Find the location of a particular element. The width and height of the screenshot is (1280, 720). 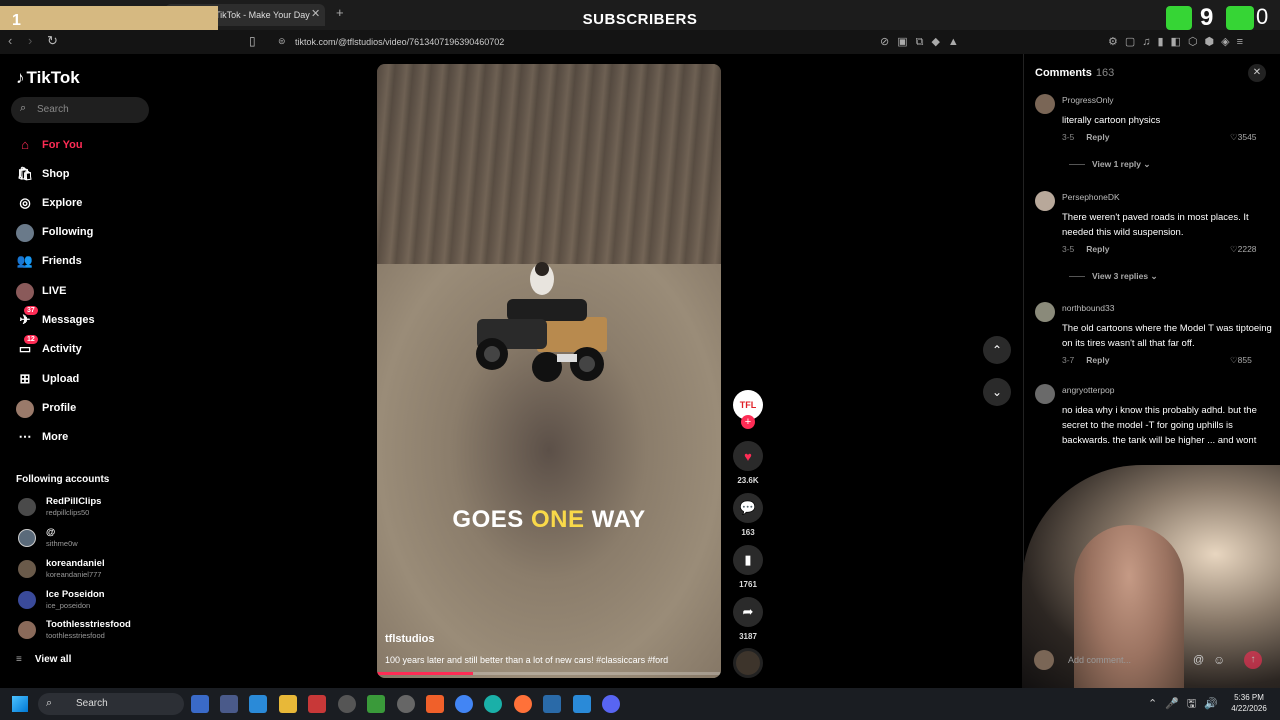

video-author: tflstudios is located at coordinates (410, 639).